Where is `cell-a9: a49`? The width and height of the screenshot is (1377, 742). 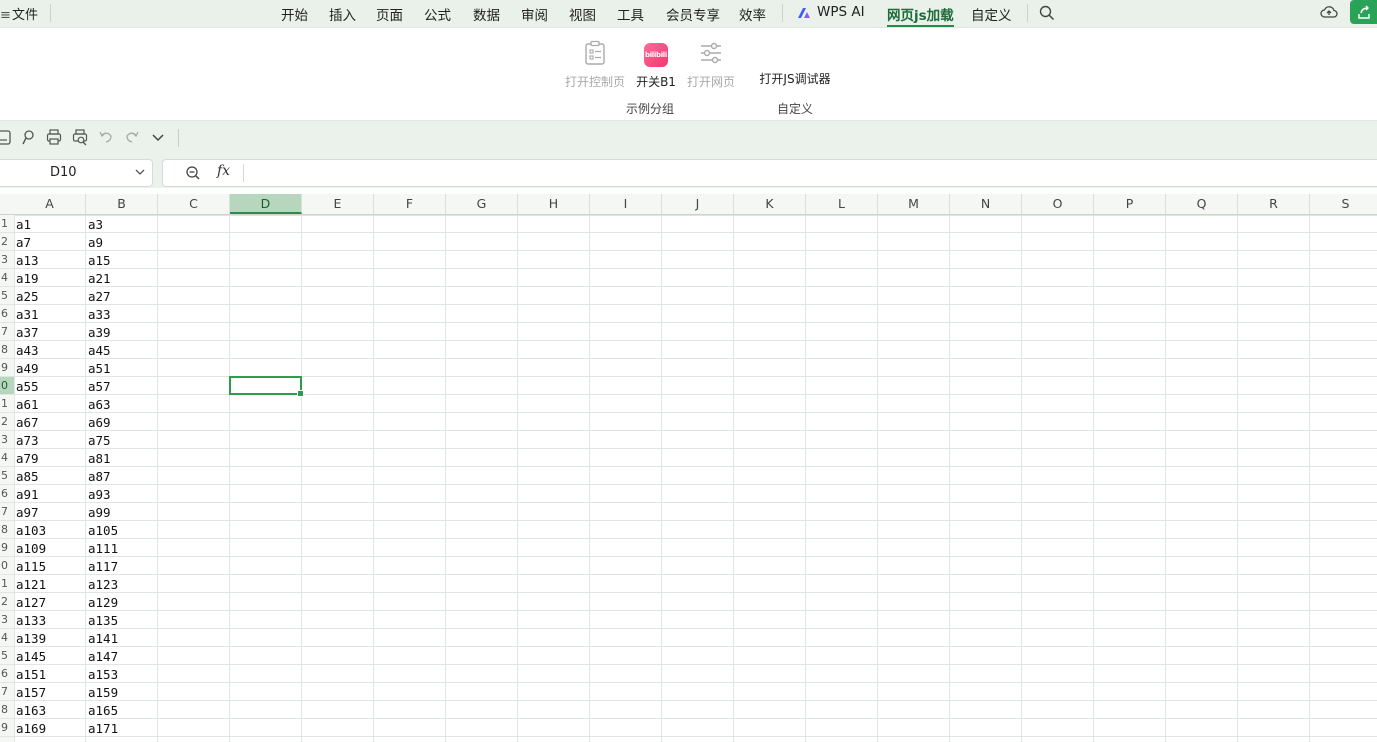 cell-a9: a49 is located at coordinates (49, 368).